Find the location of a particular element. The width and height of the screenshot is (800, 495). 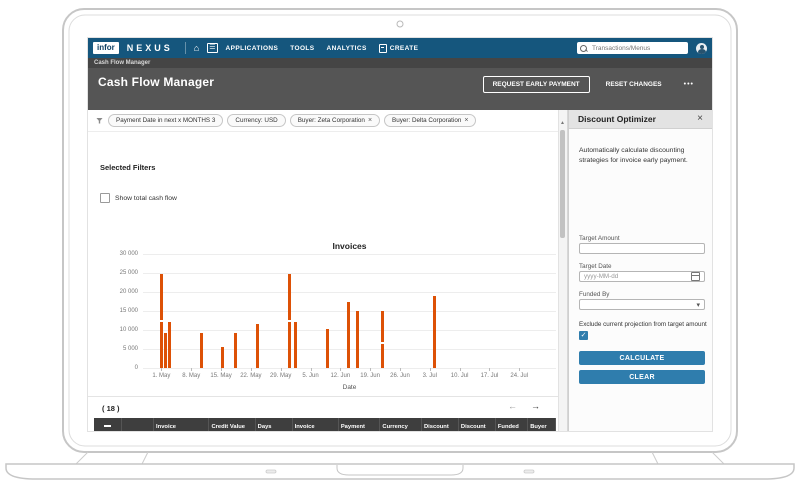

target-date-input: yyyy-MM-dd is located at coordinates (642, 276).